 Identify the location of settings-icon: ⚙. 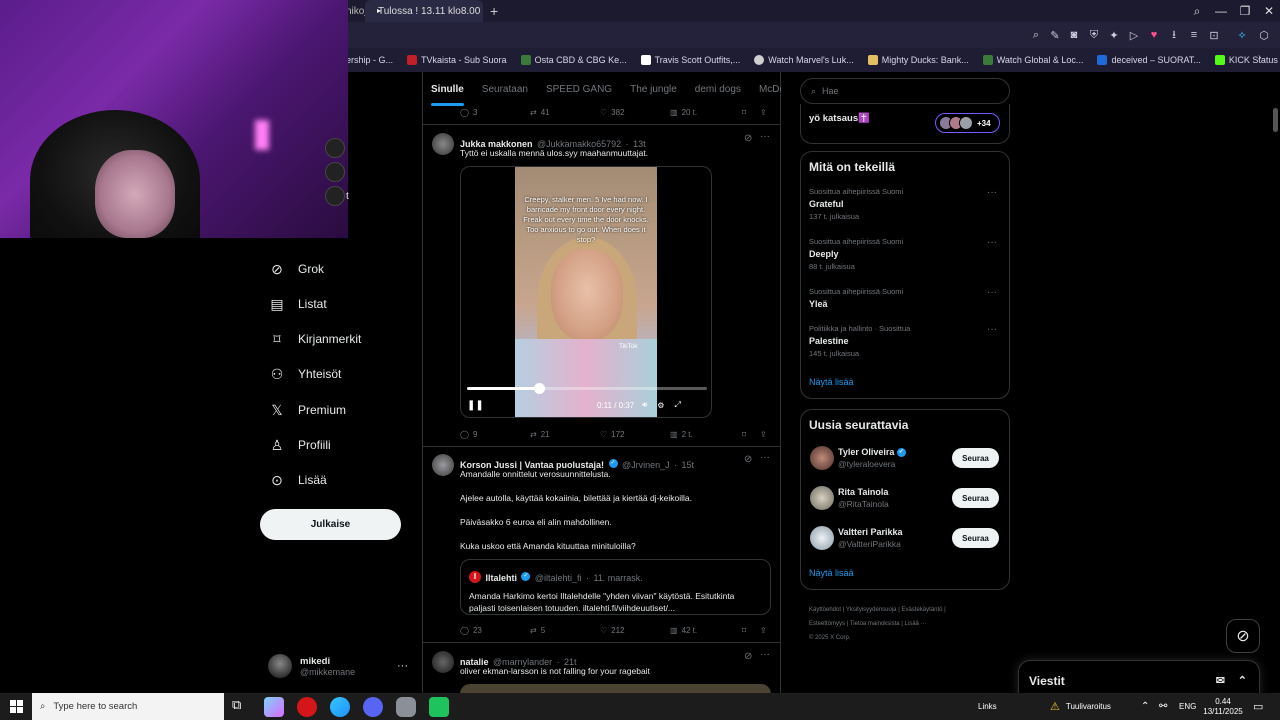
(660, 405).